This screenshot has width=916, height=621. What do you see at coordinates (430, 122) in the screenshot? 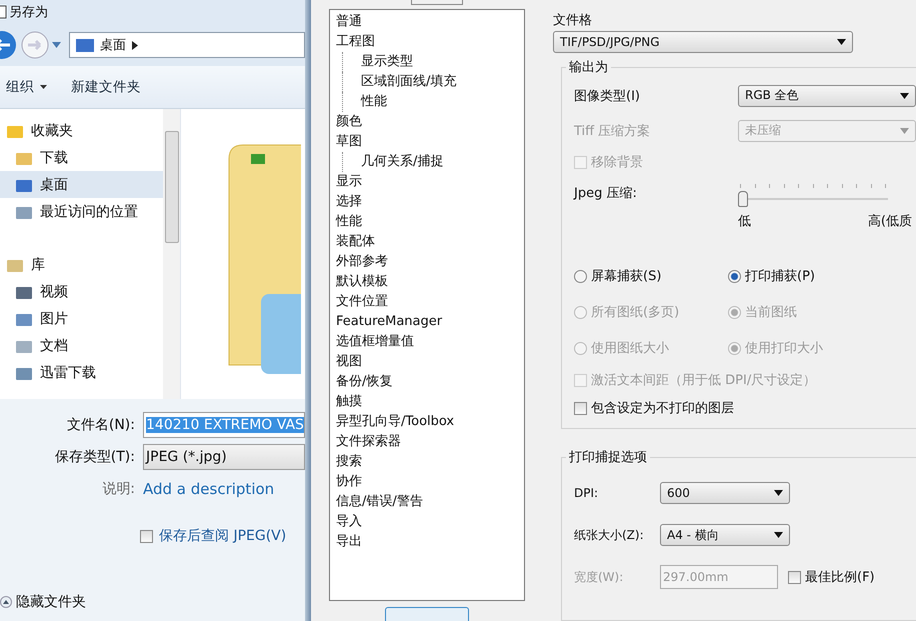
I see `tree-item: 颜色` at bounding box center [430, 122].